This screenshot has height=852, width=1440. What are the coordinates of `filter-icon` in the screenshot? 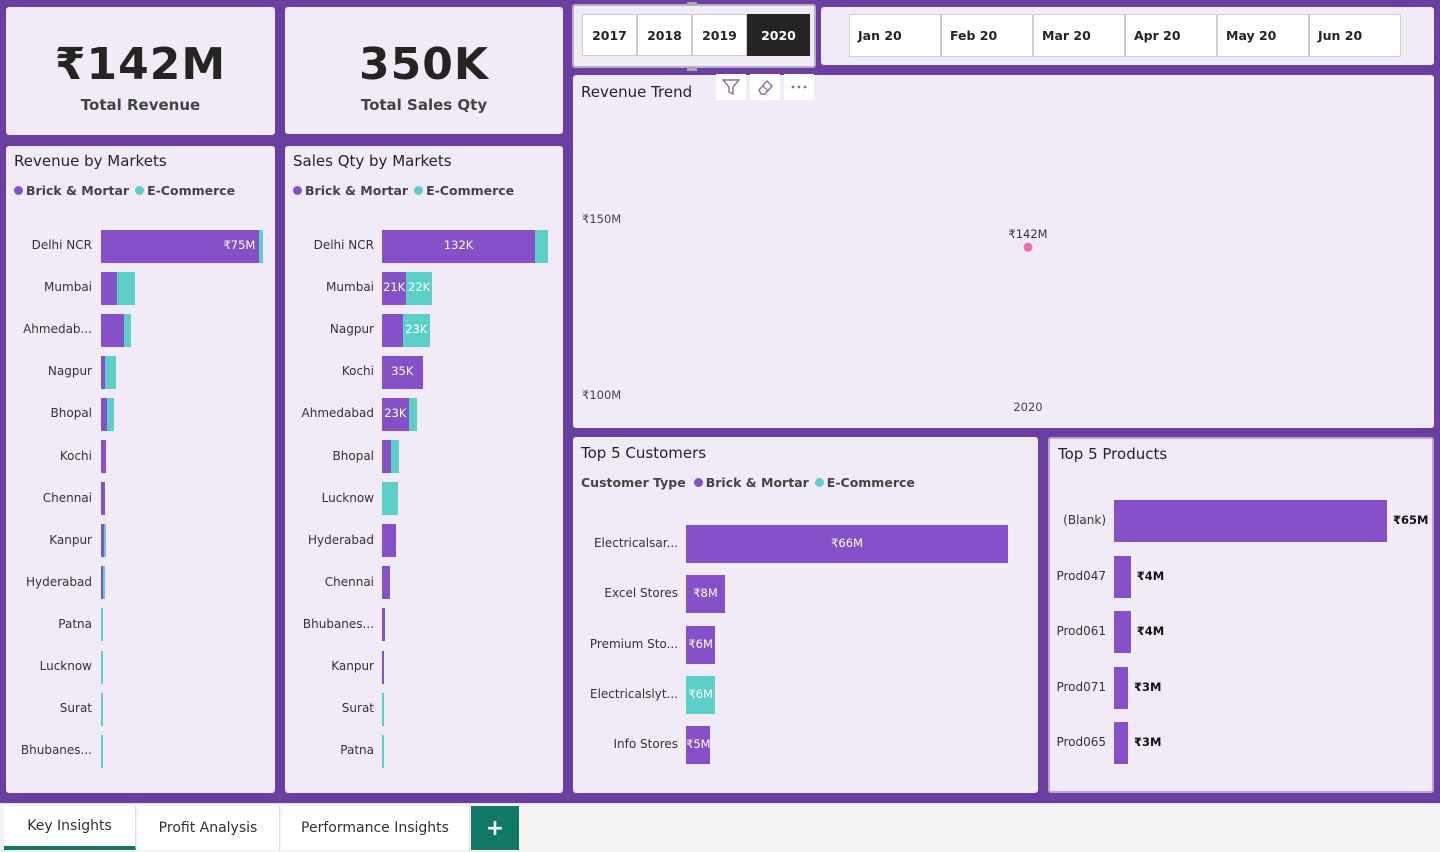 It's located at (731, 87).